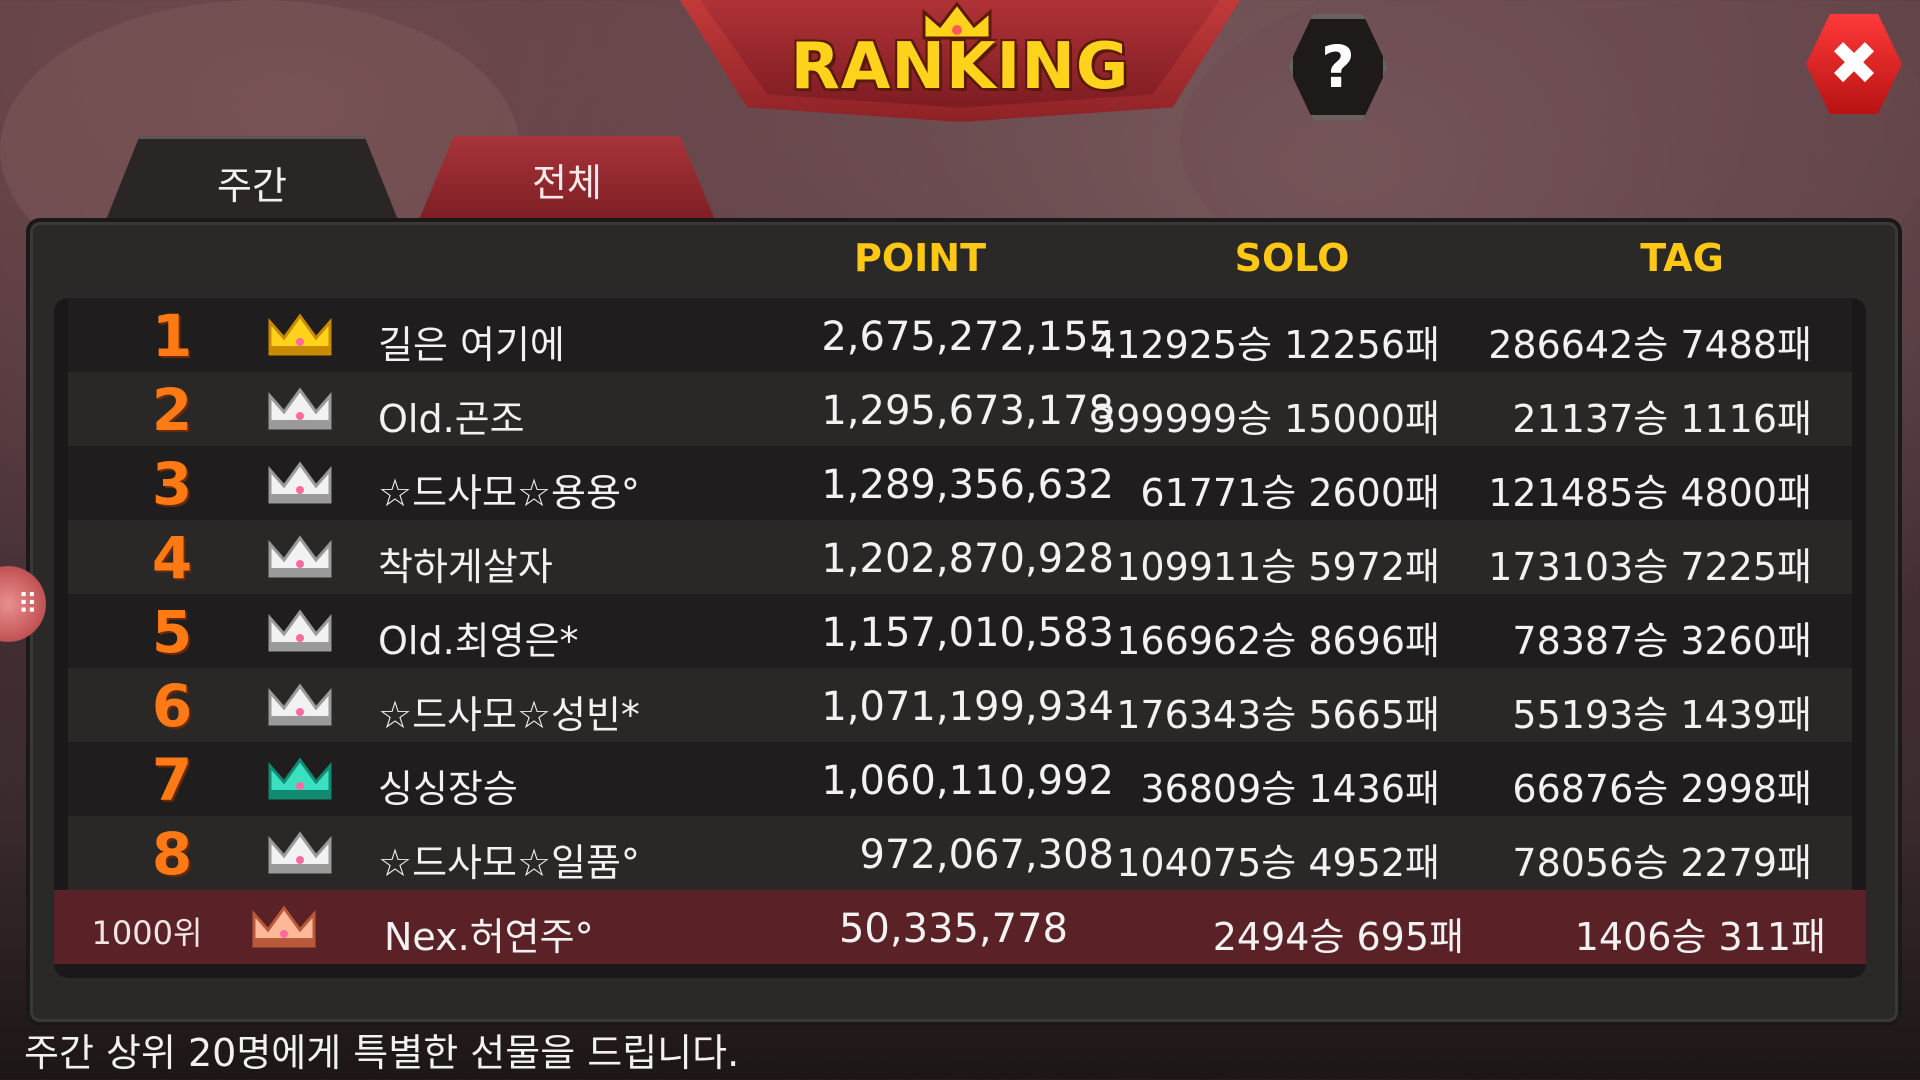 The image size is (1920, 1080). What do you see at coordinates (960, 67) in the screenshot?
I see `page-title: RANKING` at bounding box center [960, 67].